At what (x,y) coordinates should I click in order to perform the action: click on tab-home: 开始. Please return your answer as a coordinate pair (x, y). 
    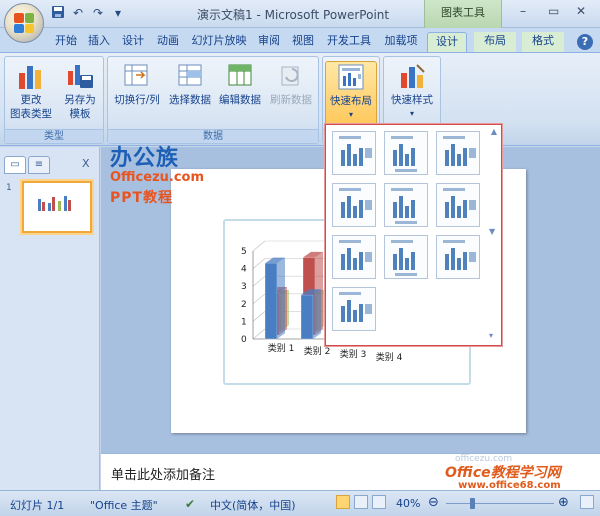
    Looking at the image, I should click on (66, 42).